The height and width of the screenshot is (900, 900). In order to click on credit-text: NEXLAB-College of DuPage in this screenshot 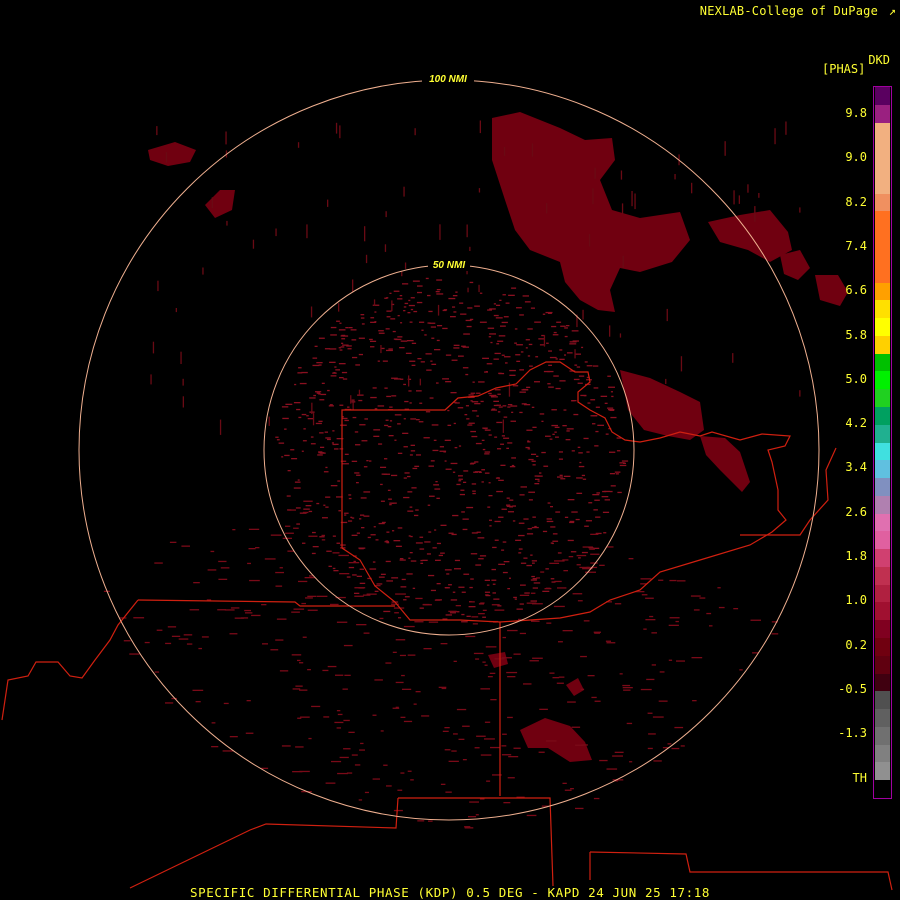, I will do `click(789, 11)`.